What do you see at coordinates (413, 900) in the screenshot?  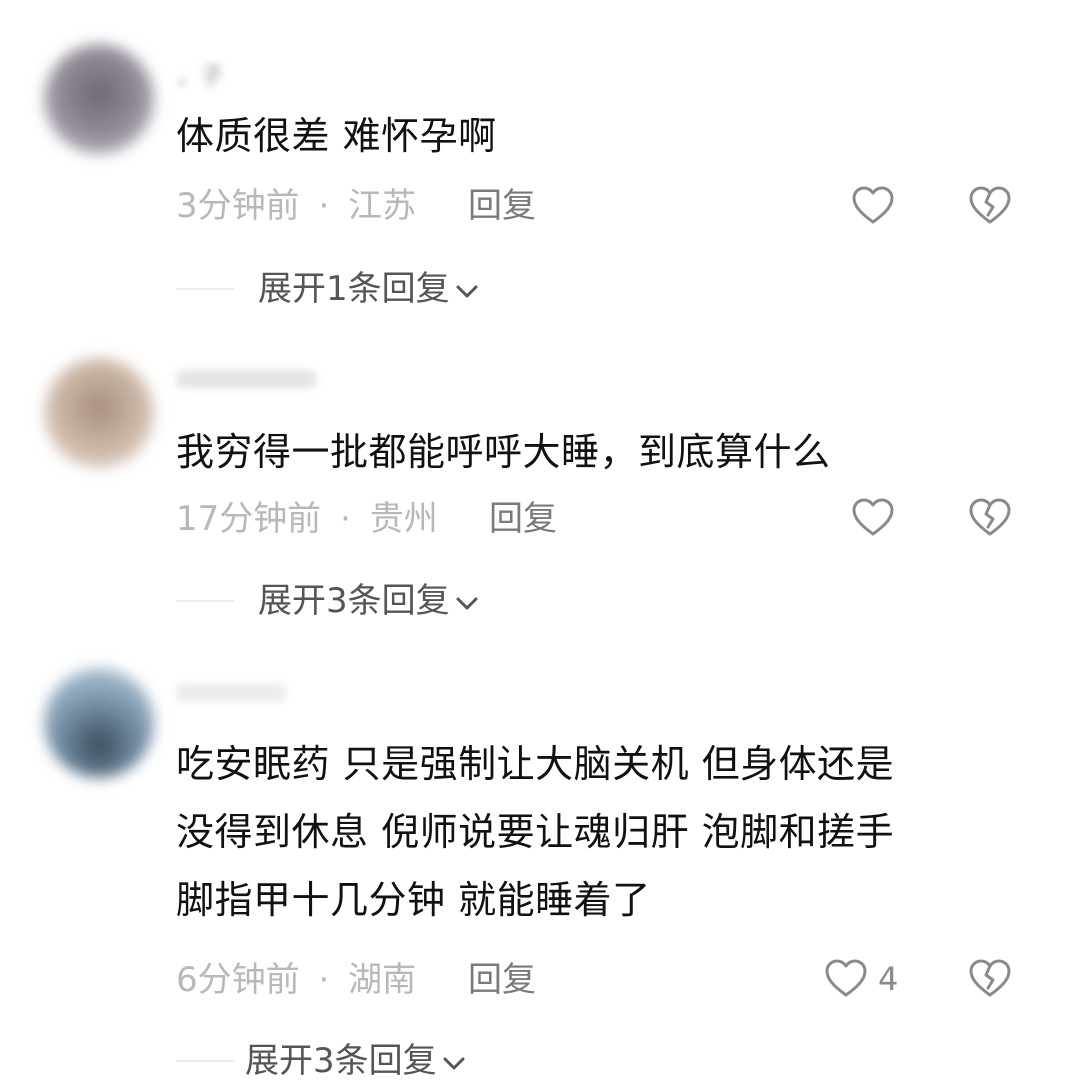 I see `comment-text-line: 脚指甲十几分钟 就能睡着了` at bounding box center [413, 900].